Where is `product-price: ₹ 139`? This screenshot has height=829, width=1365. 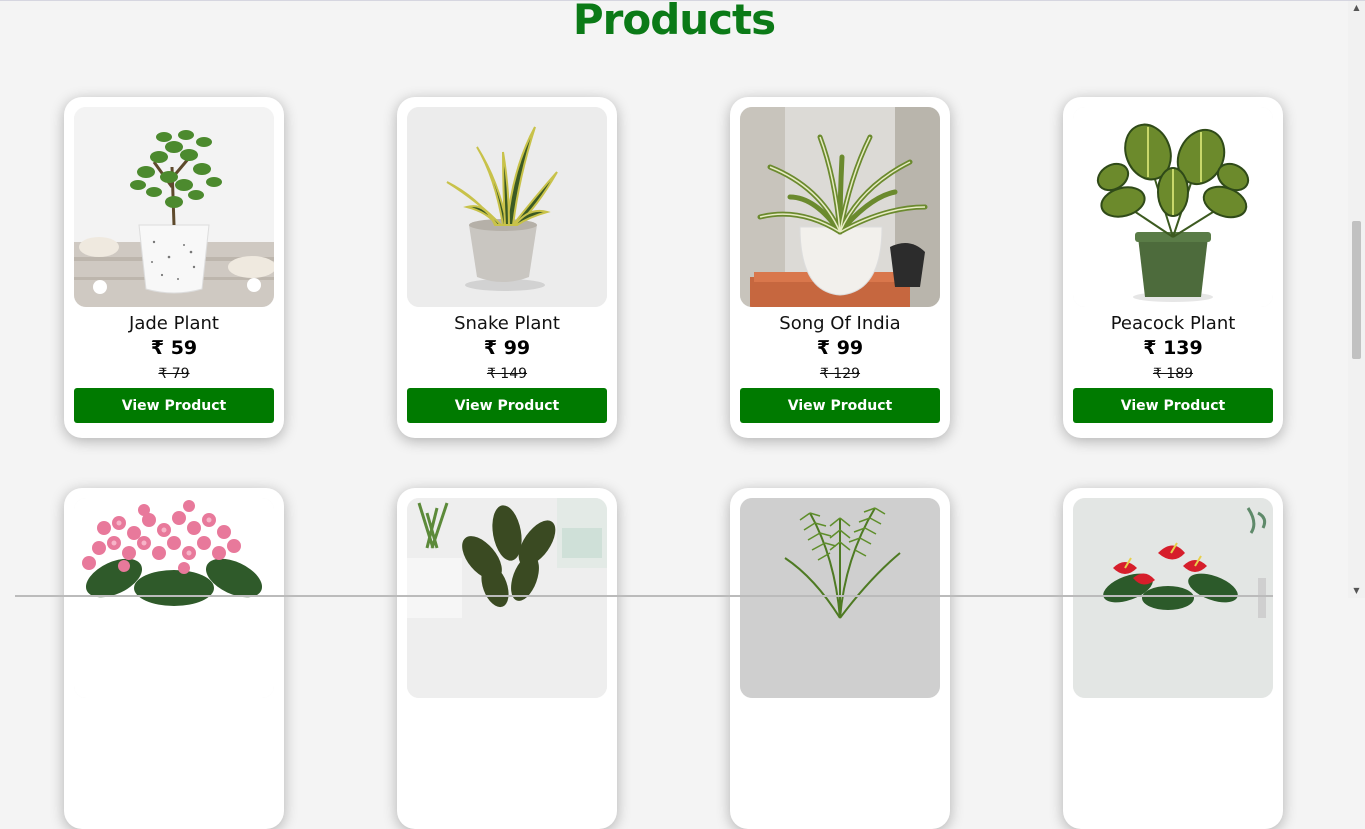 product-price: ₹ 139 is located at coordinates (1173, 348).